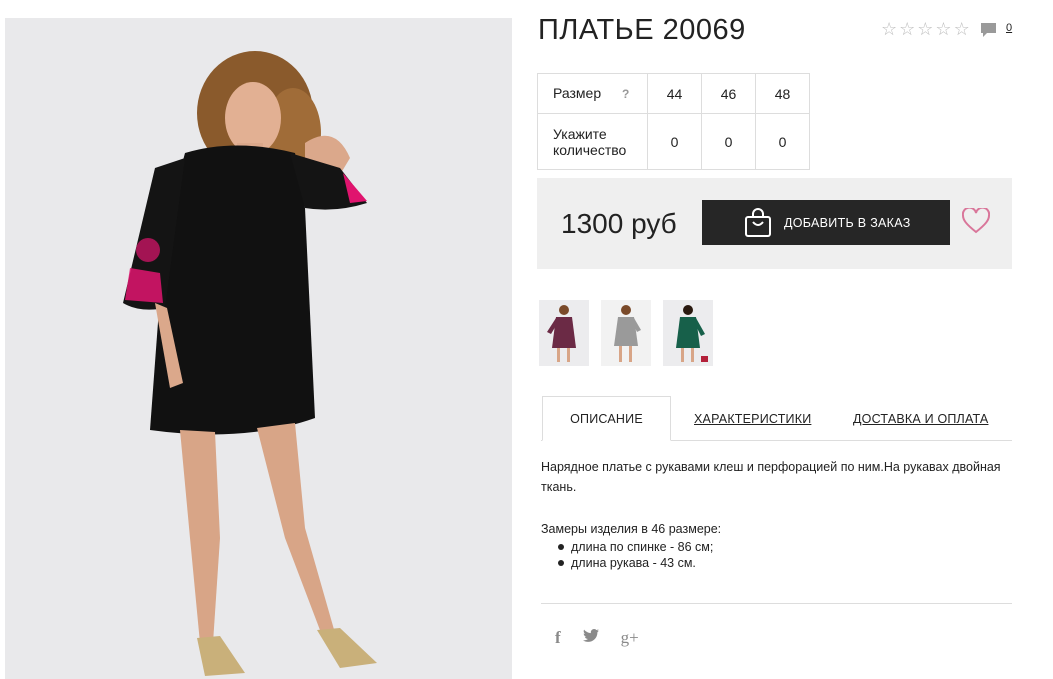 Image resolution: width=1053 pixels, height=679 pixels. I want to click on thumbnail-green, so click(688, 333).